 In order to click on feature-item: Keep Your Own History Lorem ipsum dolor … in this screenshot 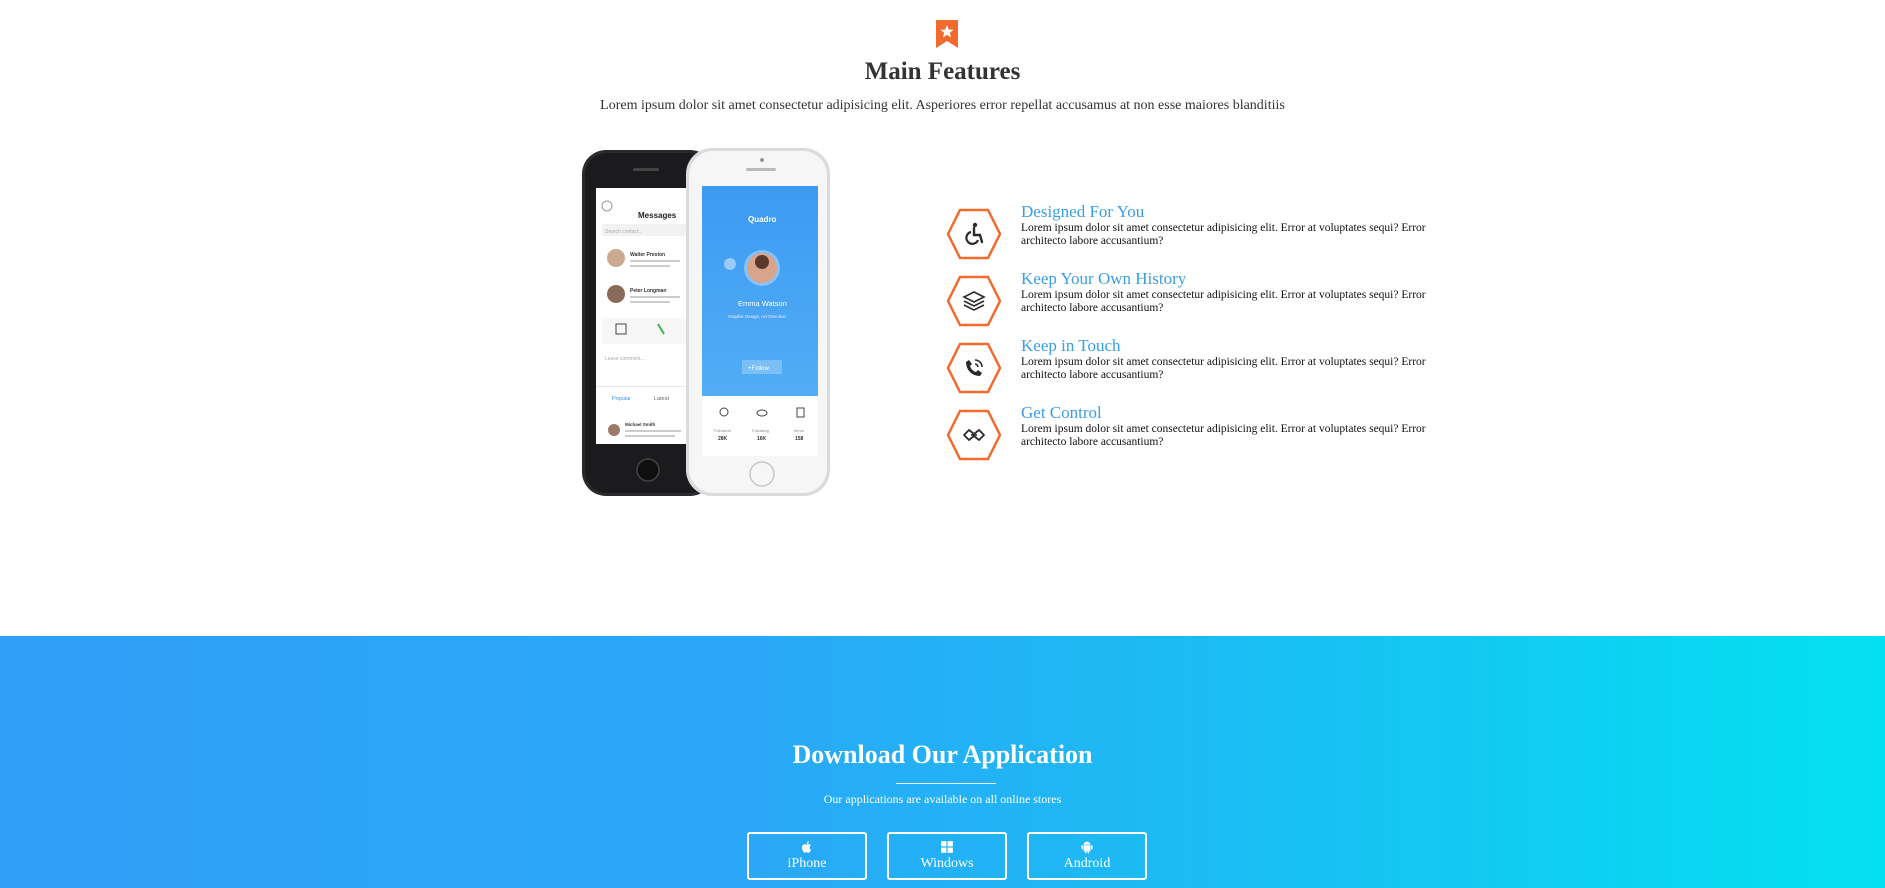, I will do `click(1206, 301)`.